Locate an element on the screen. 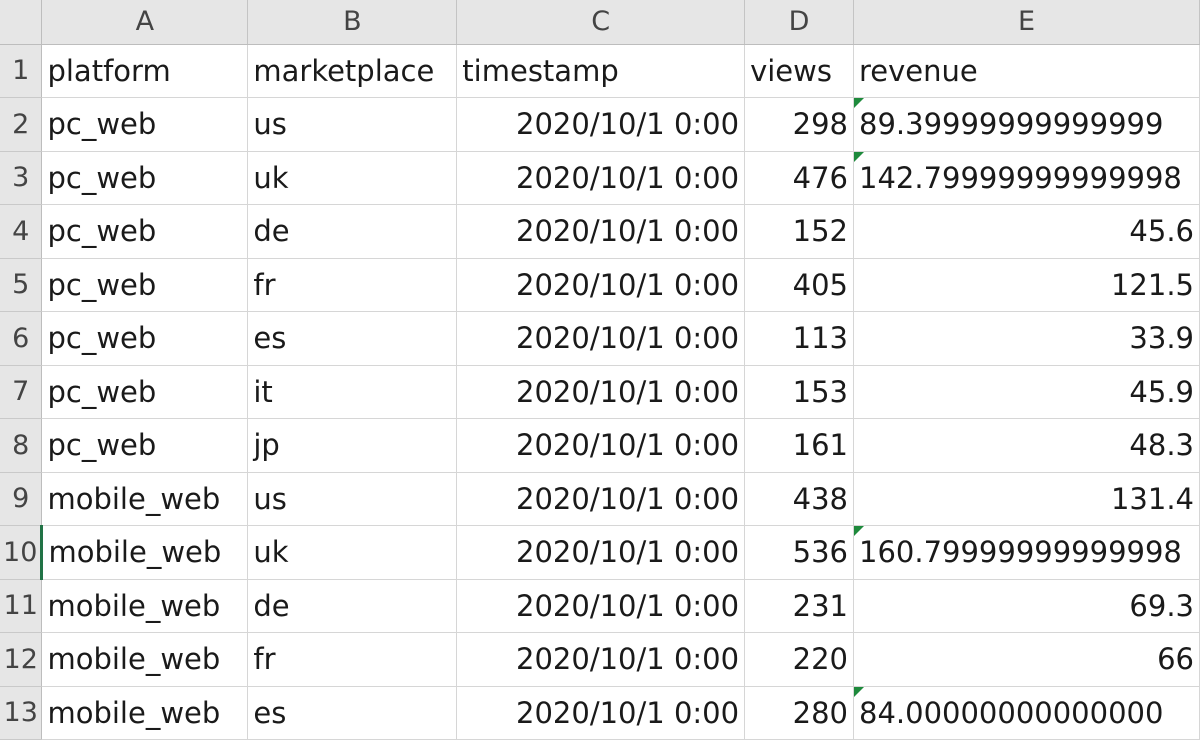  select-all-corner is located at coordinates (21, 22).